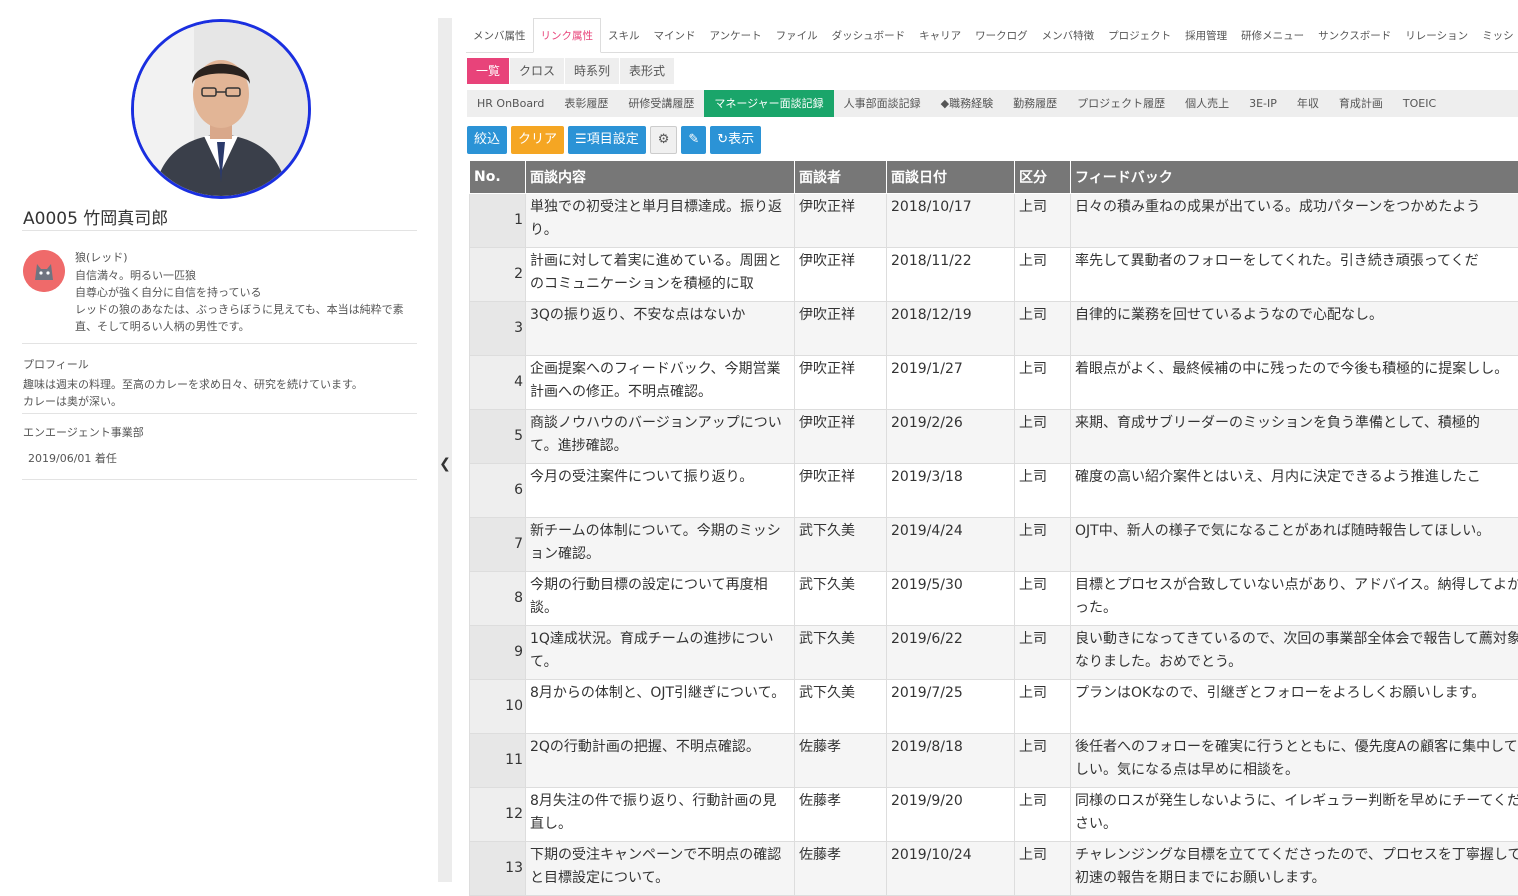 This screenshot has width=1518, height=896. I want to click on cell-content: 今期の行動目標の設定について再度相談。, so click(660, 599).